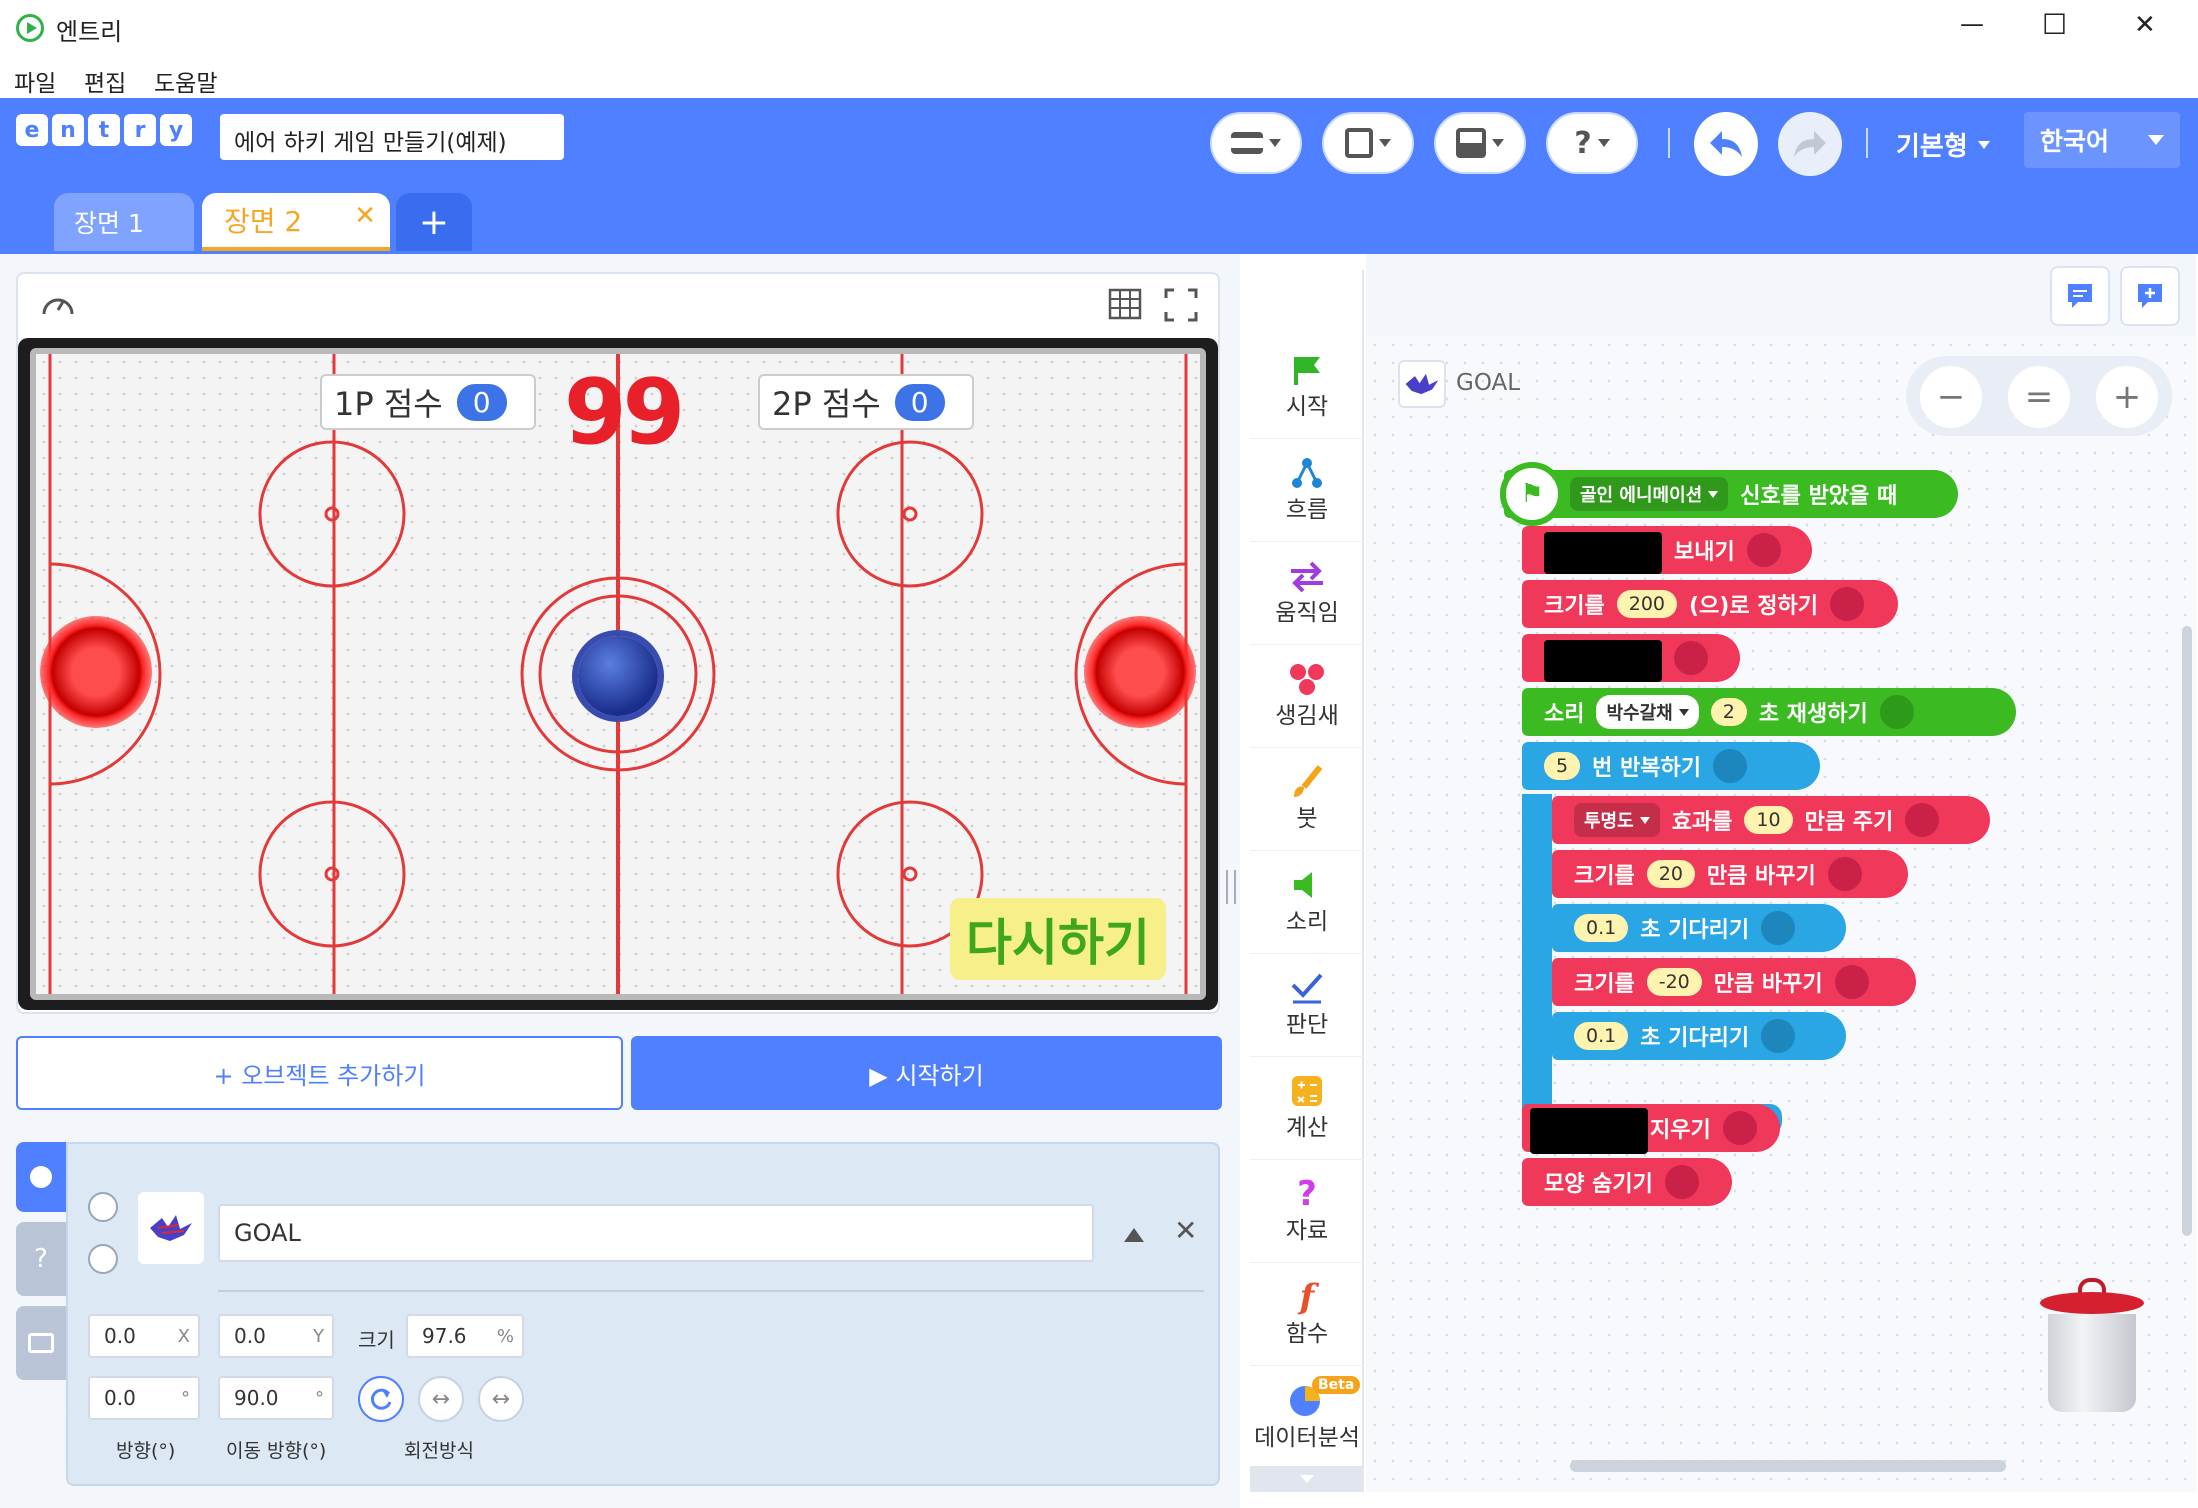 Image resolution: width=2198 pixels, height=1508 pixels. Describe the element at coordinates (1562, 766) in the screenshot. I see `repeat-count-value: 5` at that location.